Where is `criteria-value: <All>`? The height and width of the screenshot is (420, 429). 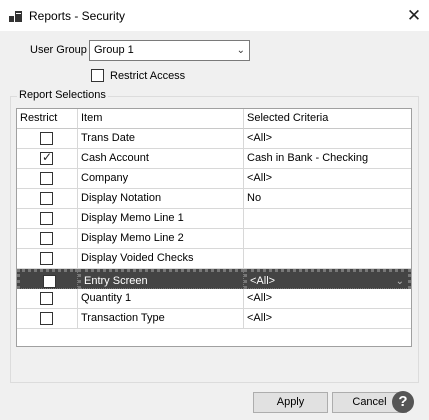 criteria-value: <All> is located at coordinates (263, 281).